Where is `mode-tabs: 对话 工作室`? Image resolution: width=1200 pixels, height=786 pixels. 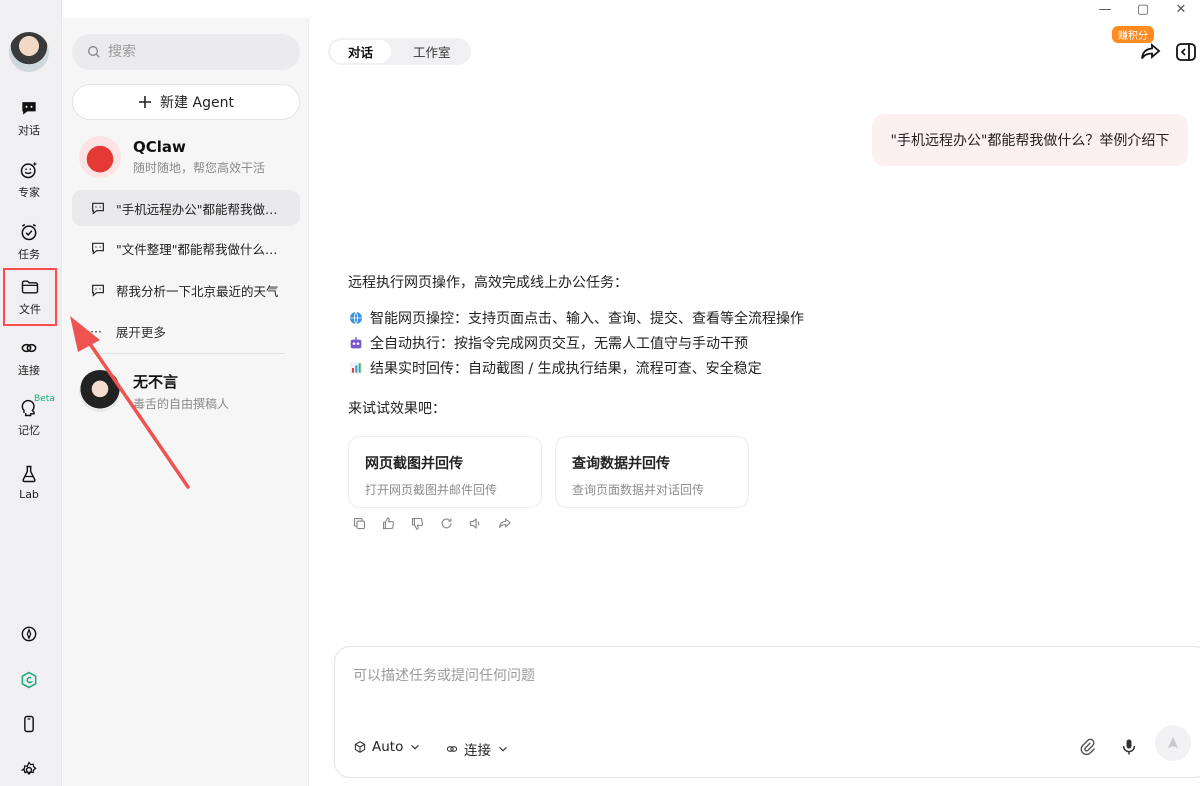
mode-tabs: 对话 工作室 is located at coordinates (399, 51).